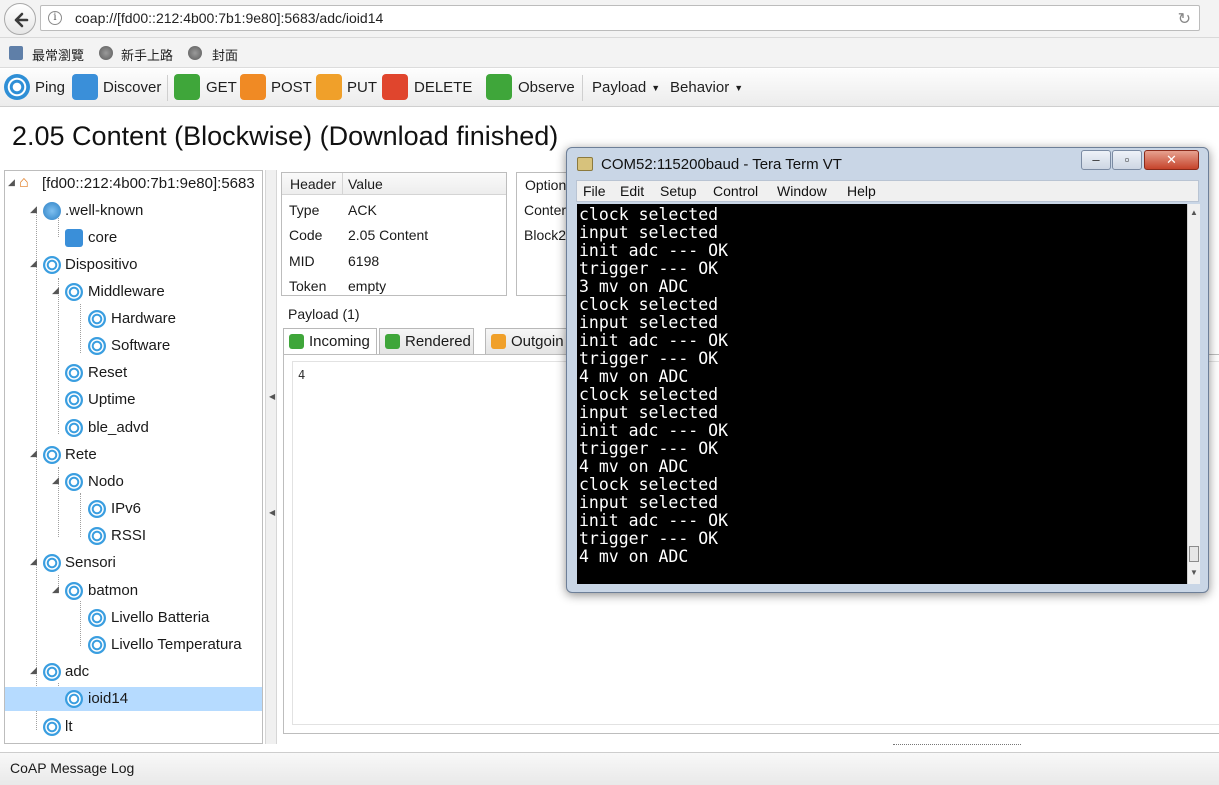  Describe the element at coordinates (1193, 394) in the screenshot. I see `terminal-scrollbar: ▲ ▼` at that location.